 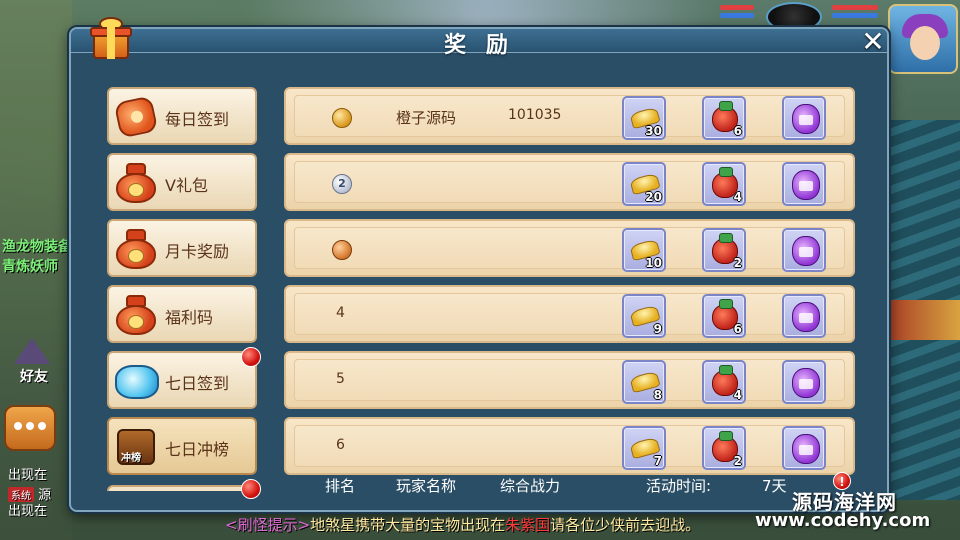 What do you see at coordinates (873, 42) in the screenshot?
I see `close-button: ✕` at bounding box center [873, 42].